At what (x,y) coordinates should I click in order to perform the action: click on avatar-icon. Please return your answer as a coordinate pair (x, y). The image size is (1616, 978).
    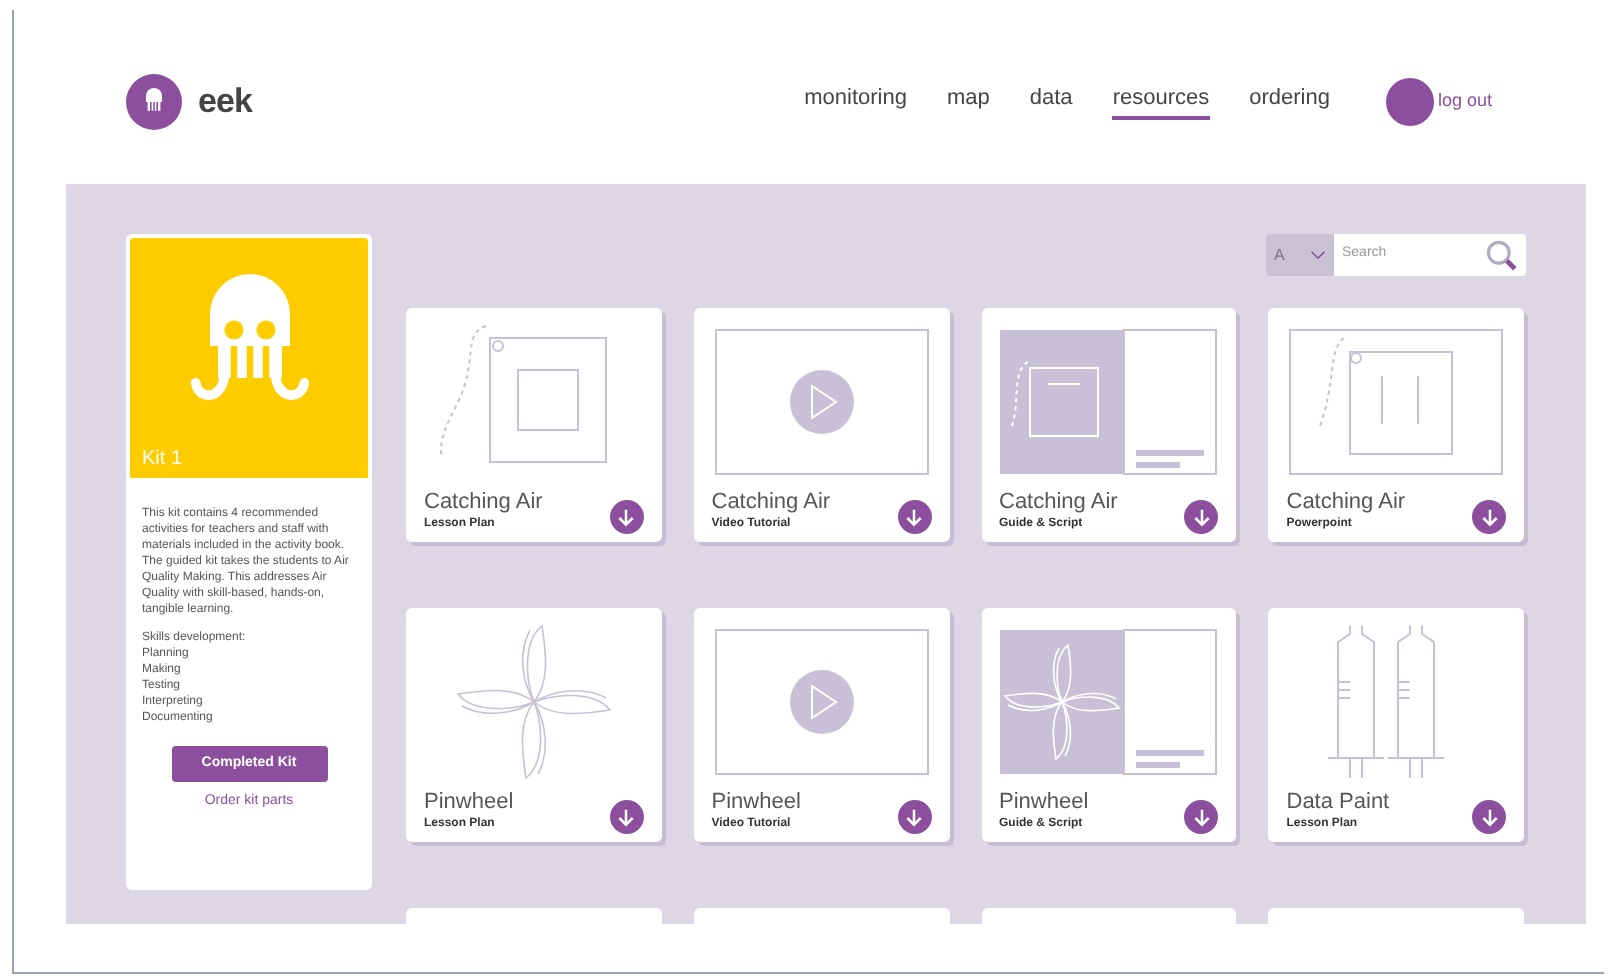
    Looking at the image, I should click on (1409, 101).